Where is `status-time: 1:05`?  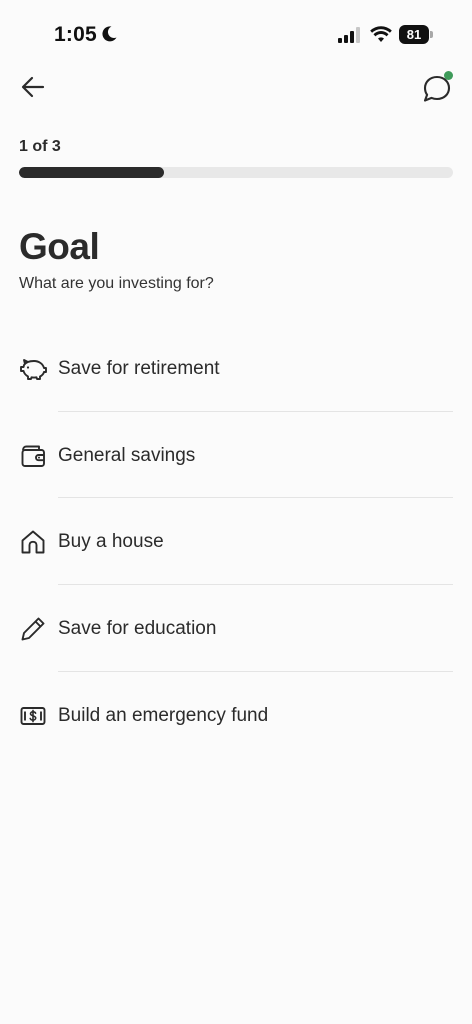
status-time: 1:05 is located at coordinates (75, 34).